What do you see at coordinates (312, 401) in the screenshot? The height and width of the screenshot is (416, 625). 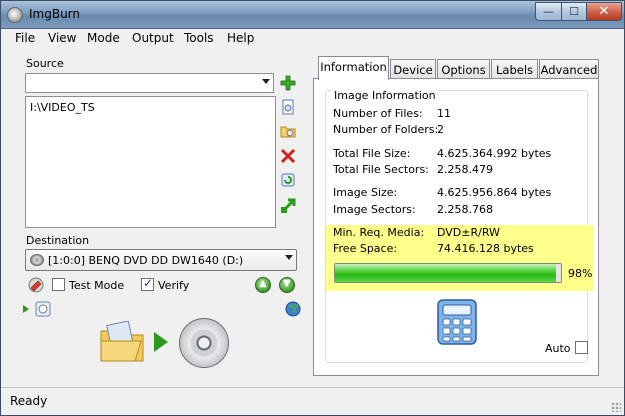 I see `status-bar: Ready` at bounding box center [312, 401].